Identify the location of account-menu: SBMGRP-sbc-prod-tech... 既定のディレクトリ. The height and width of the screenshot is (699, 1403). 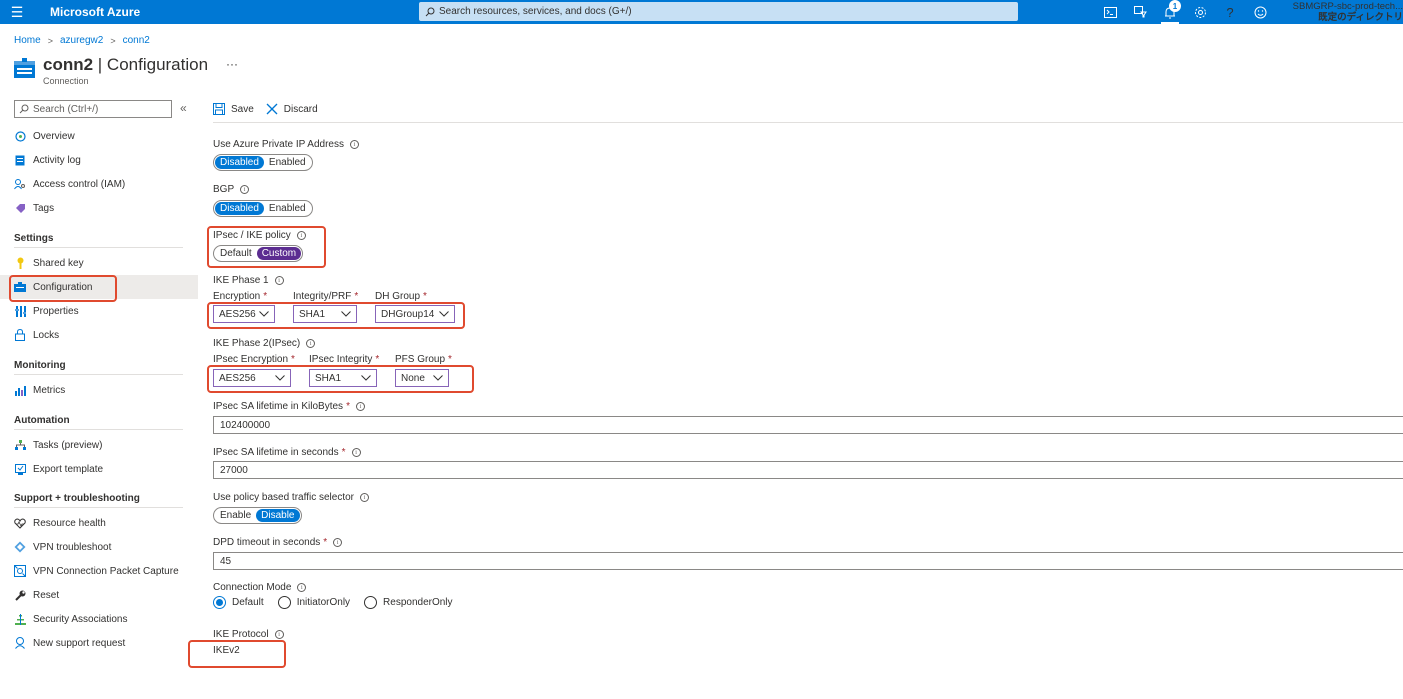
(1344, 12).